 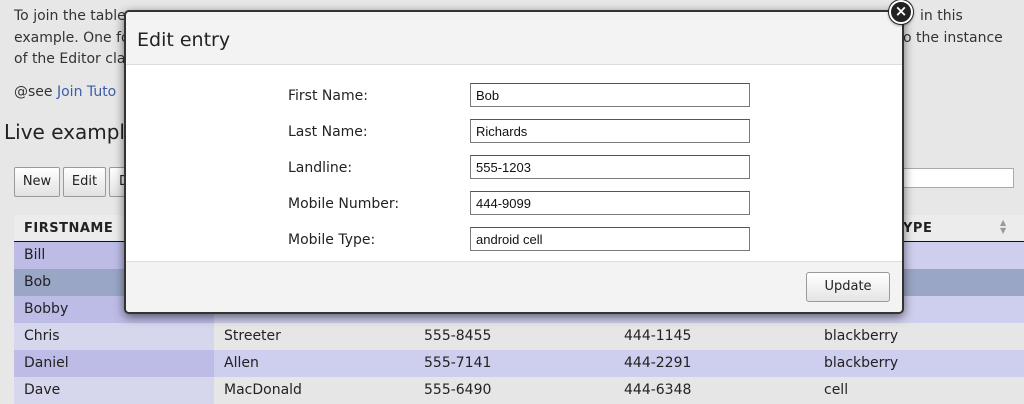 I want to click on table-row: Chris Streeter 555-8455 444-1145 blackberry, so click(x=519, y=336).